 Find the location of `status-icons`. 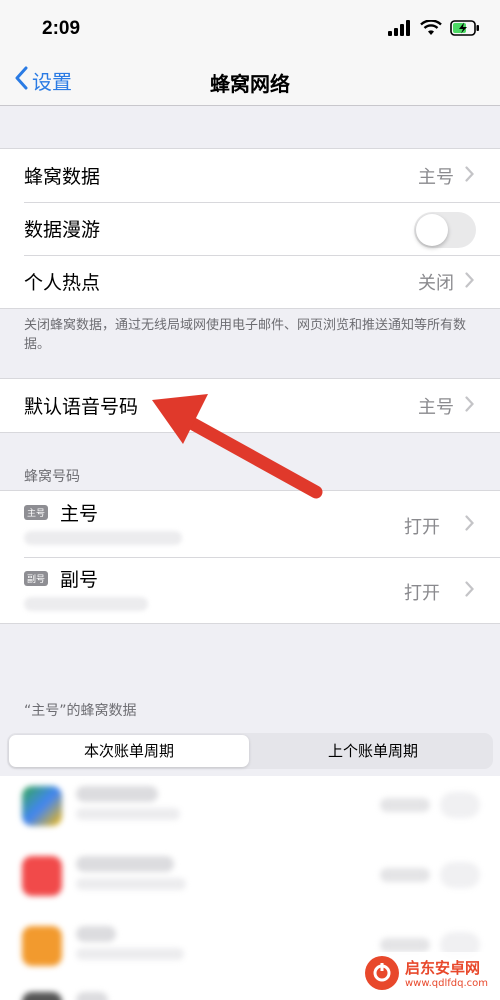

status-icons is located at coordinates (434, 29).